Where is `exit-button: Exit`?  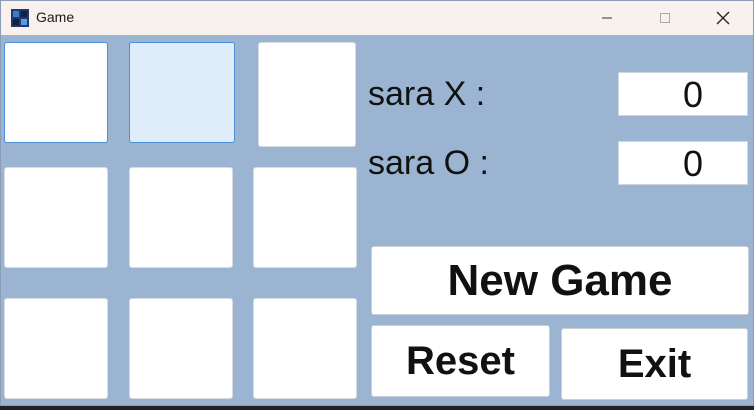
exit-button: Exit is located at coordinates (654, 364).